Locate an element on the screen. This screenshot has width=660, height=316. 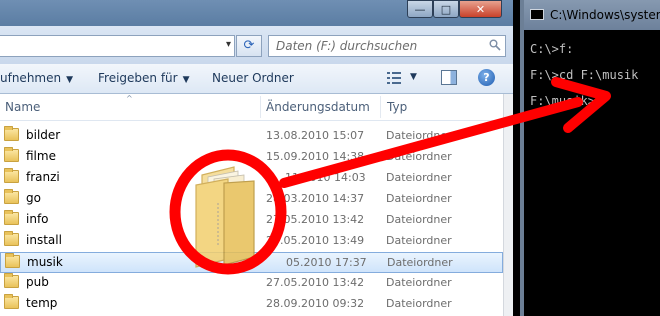
help-icon: ? is located at coordinates (486, 77).